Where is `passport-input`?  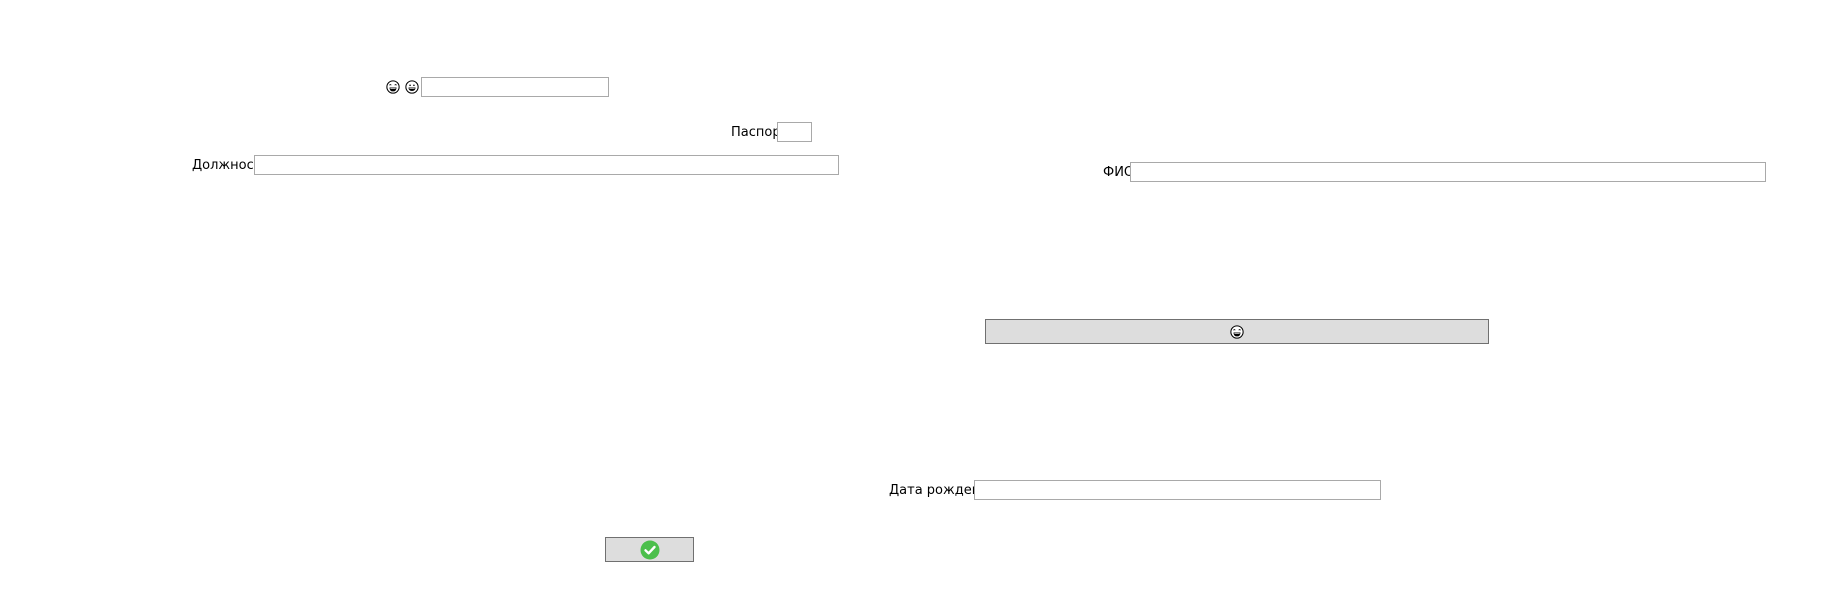
passport-input is located at coordinates (794, 132).